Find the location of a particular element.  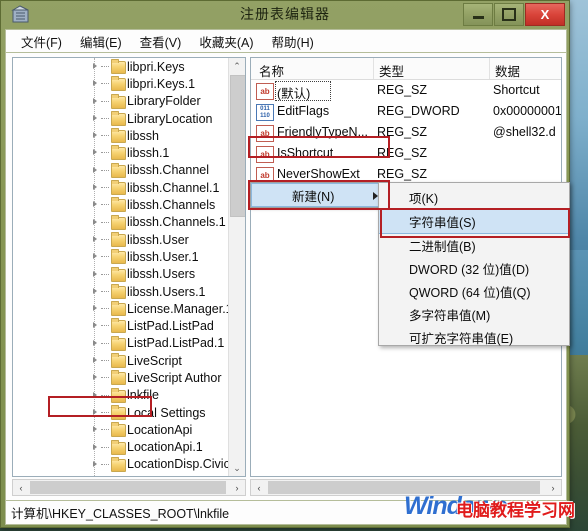

values-horizontal-scrollbar: ‹ › is located at coordinates (406, 487).